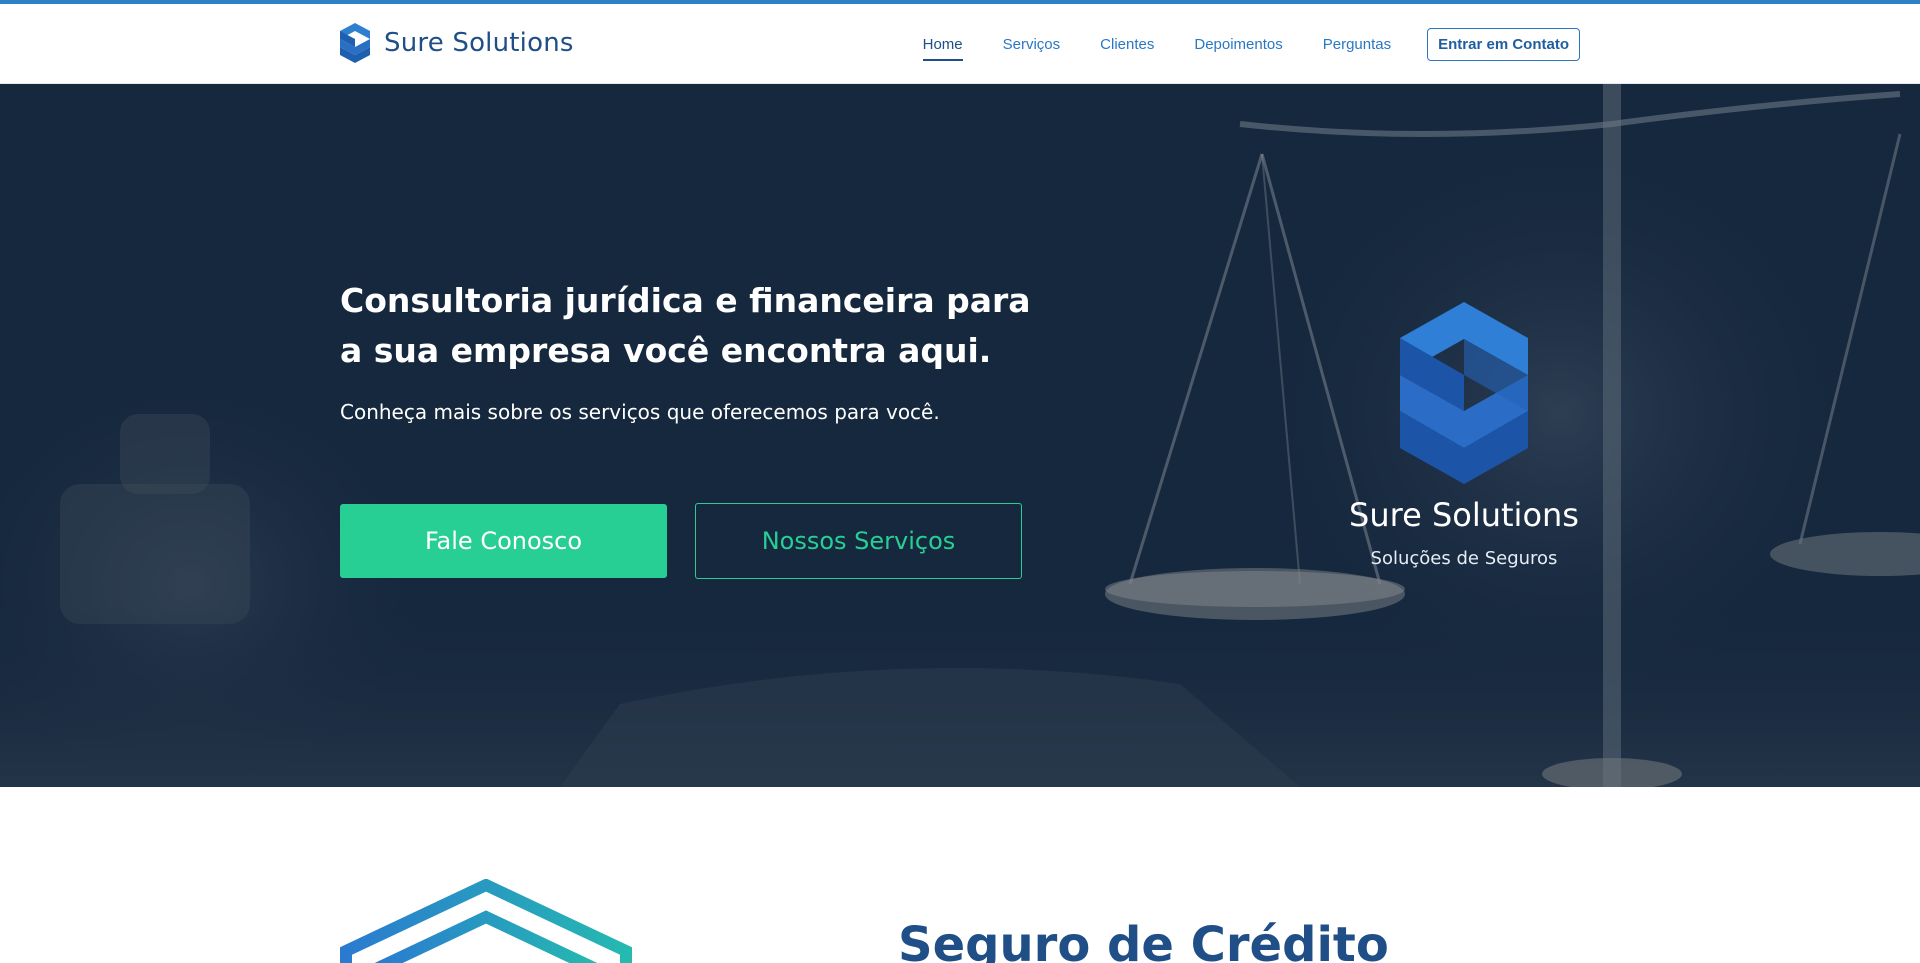  Describe the element at coordinates (942, 44) in the screenshot. I see `nav-home: Home` at that location.